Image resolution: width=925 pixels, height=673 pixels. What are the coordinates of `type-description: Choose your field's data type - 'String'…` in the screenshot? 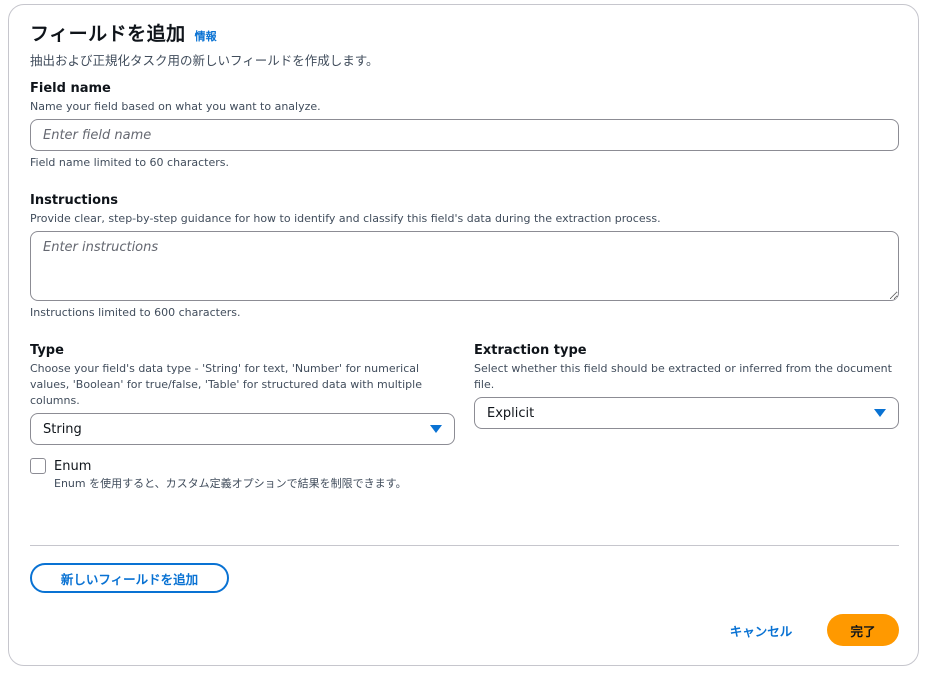 It's located at (245, 385).